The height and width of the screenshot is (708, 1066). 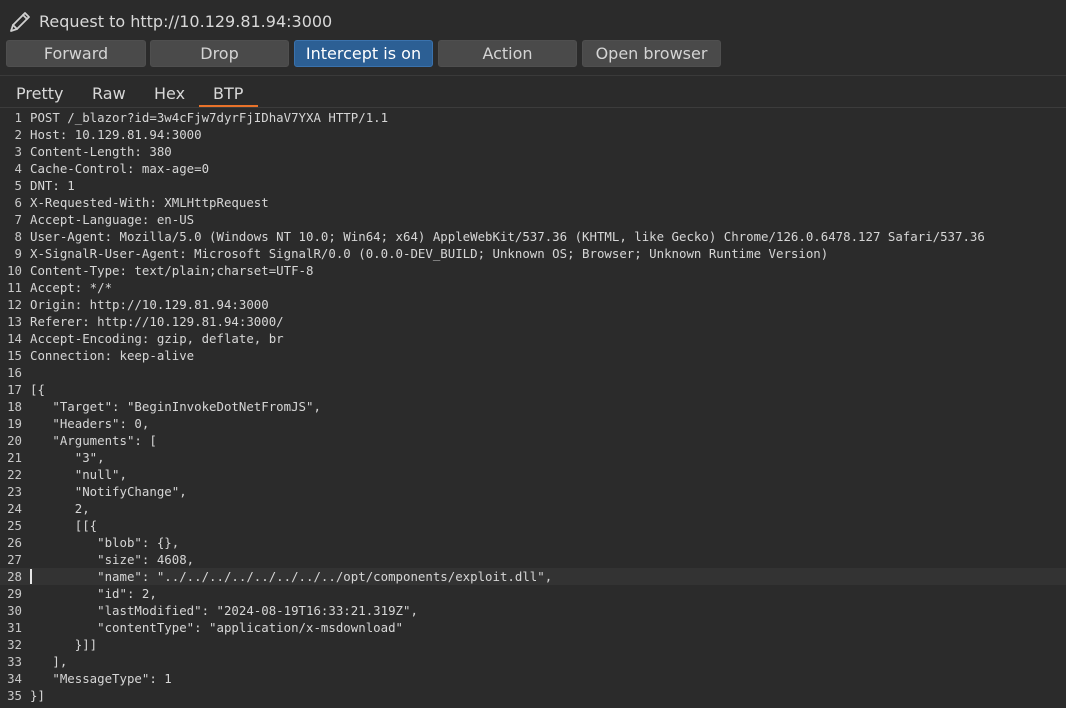 What do you see at coordinates (14, 627) in the screenshot?
I see `line-number: 31` at bounding box center [14, 627].